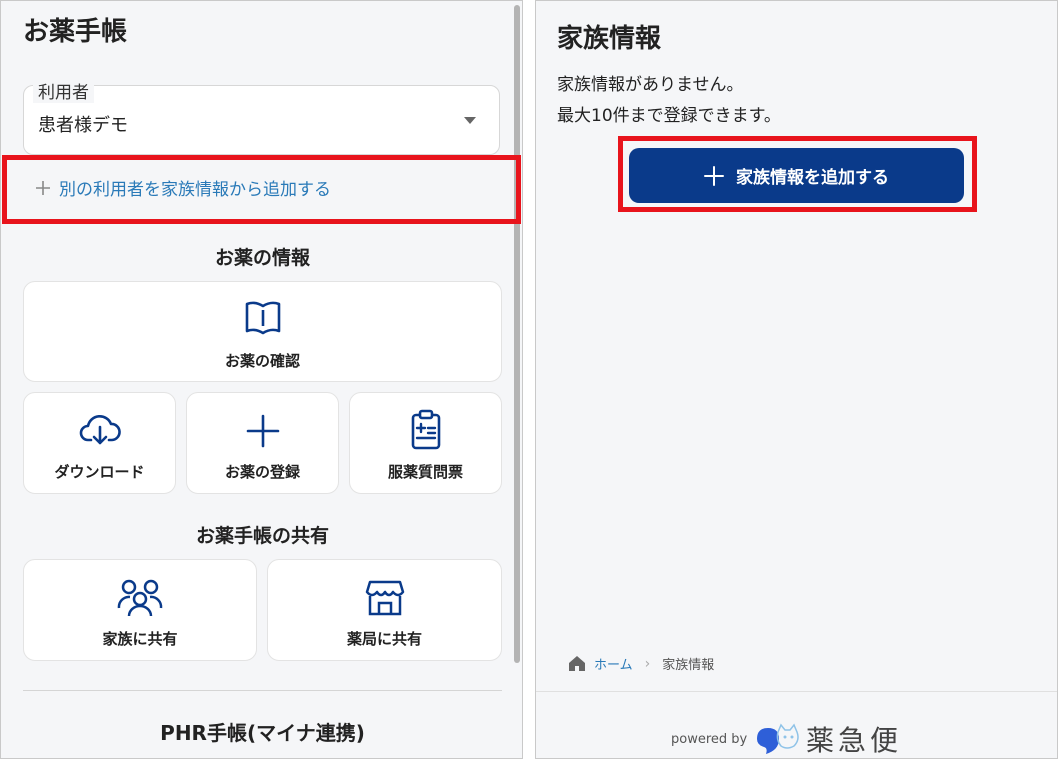 This screenshot has width=1058, height=759. Describe the element at coordinates (262, 258) in the screenshot. I see `medicine-info-heading: お薬の情報` at that location.